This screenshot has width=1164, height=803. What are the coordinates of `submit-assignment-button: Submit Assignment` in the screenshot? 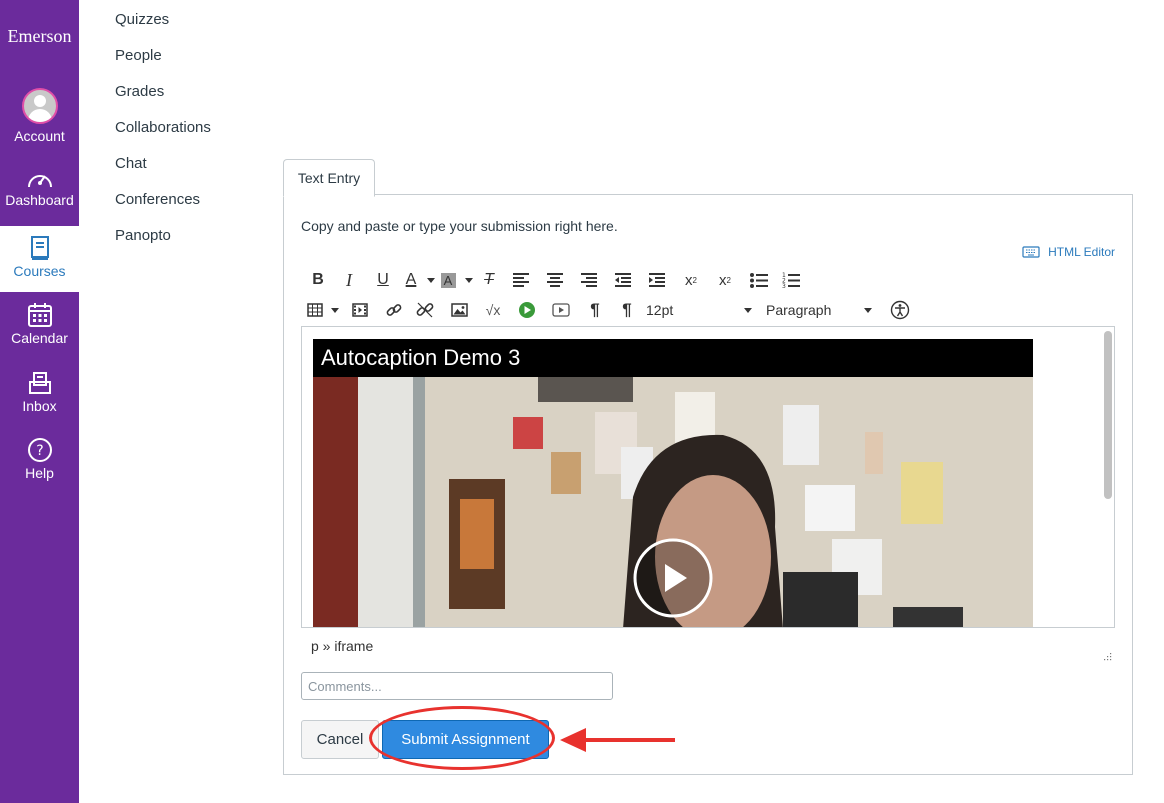 It's located at (465, 739).